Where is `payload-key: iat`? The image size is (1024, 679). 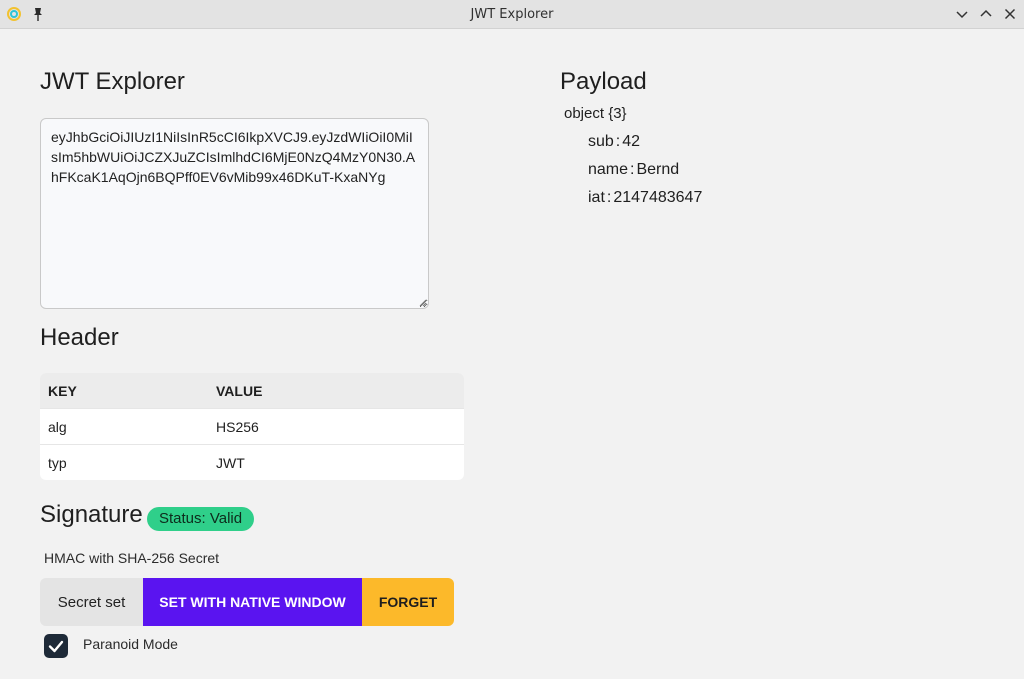 payload-key: iat is located at coordinates (596, 197).